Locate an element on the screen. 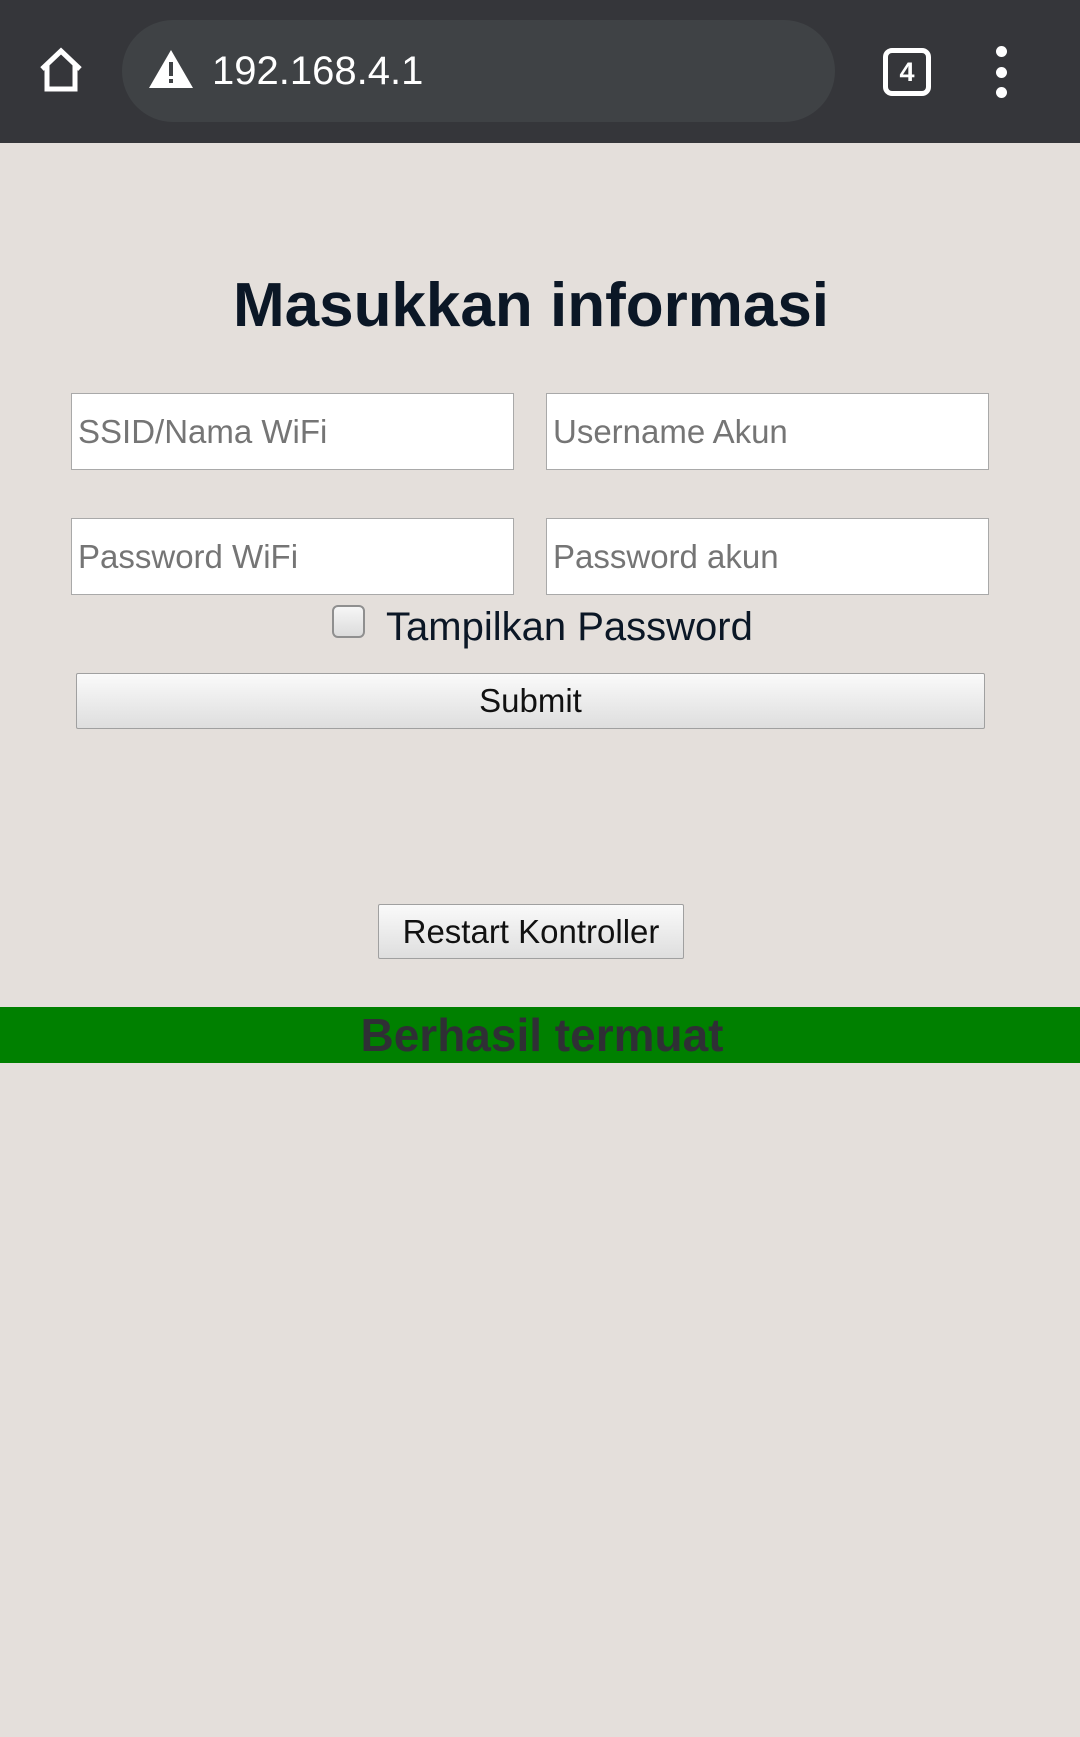  restart-controller-button: Restart Kontroller is located at coordinates (531, 931).